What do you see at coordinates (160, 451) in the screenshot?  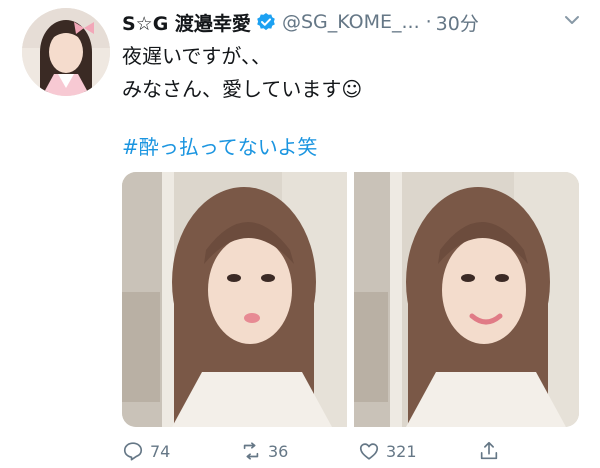 I see `reply-count: 74` at bounding box center [160, 451].